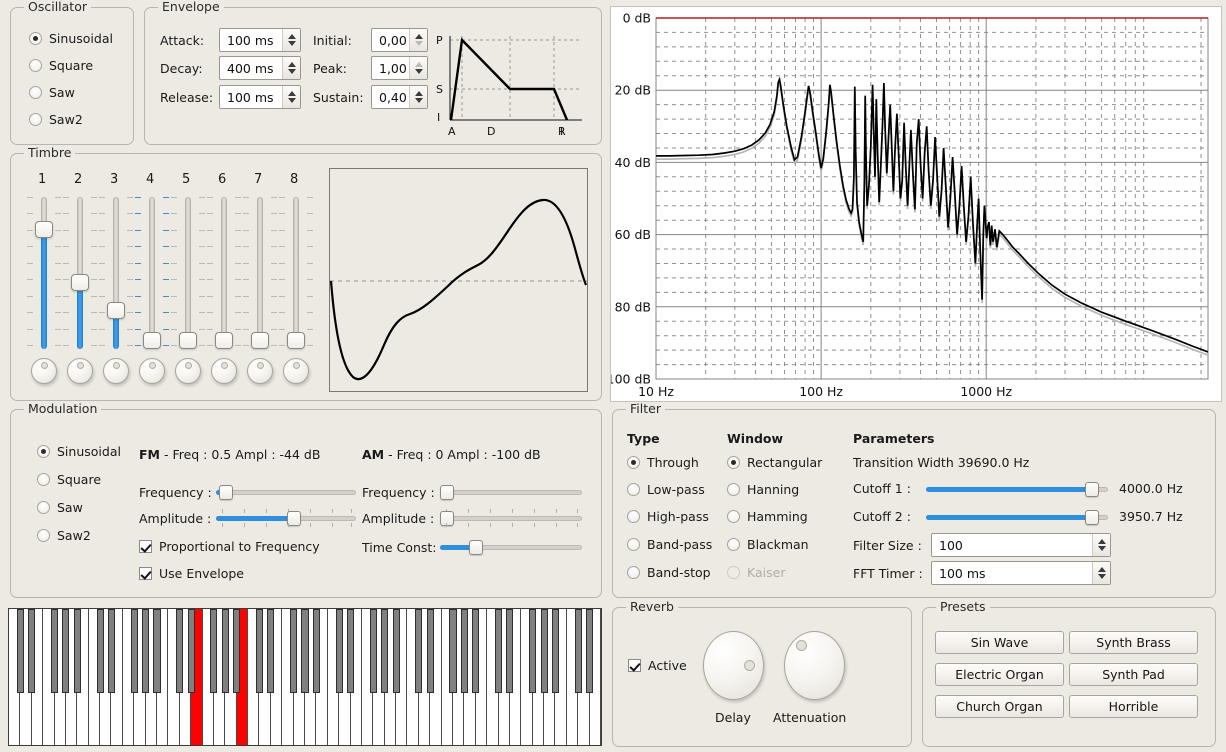  What do you see at coordinates (79, 451) in the screenshot?
I see `modulation-option-sinusoidal: Sinusoidal` at bounding box center [79, 451].